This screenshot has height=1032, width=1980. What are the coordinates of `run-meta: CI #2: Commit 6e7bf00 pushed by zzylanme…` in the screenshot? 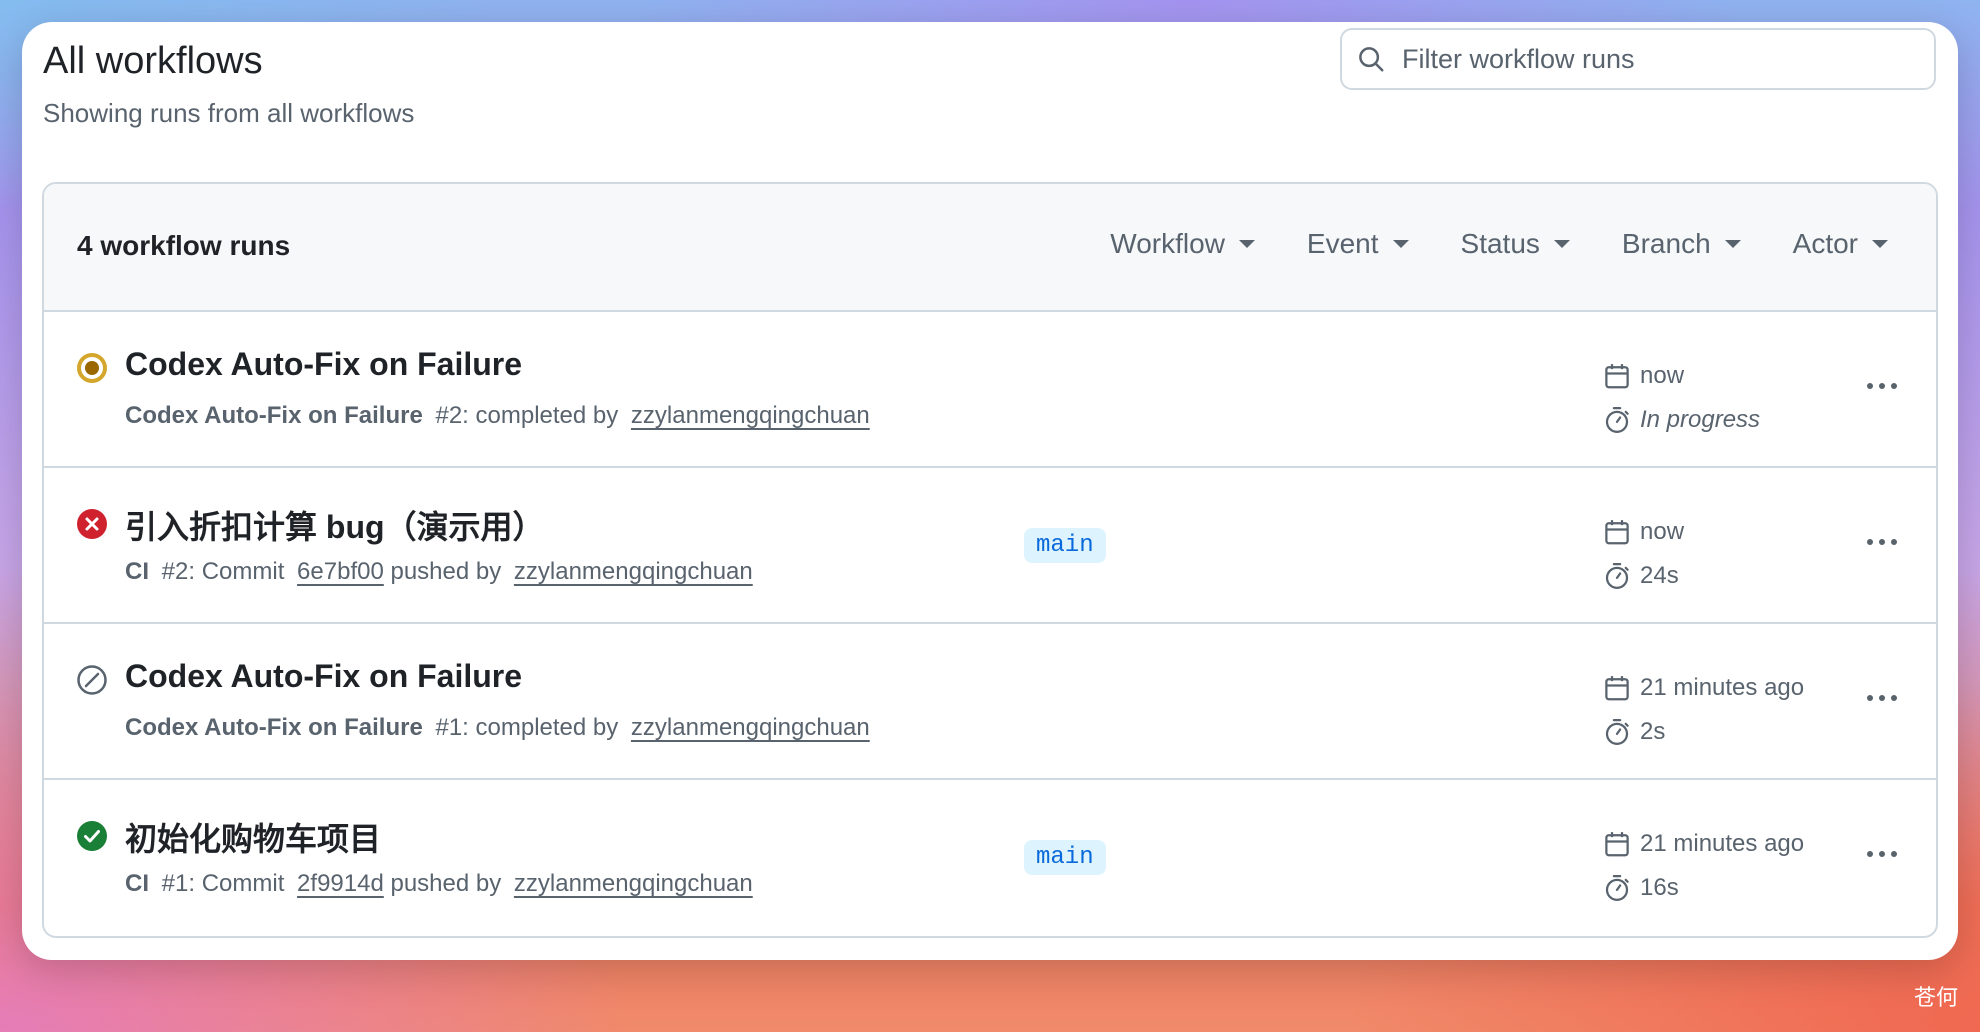 It's located at (439, 572).